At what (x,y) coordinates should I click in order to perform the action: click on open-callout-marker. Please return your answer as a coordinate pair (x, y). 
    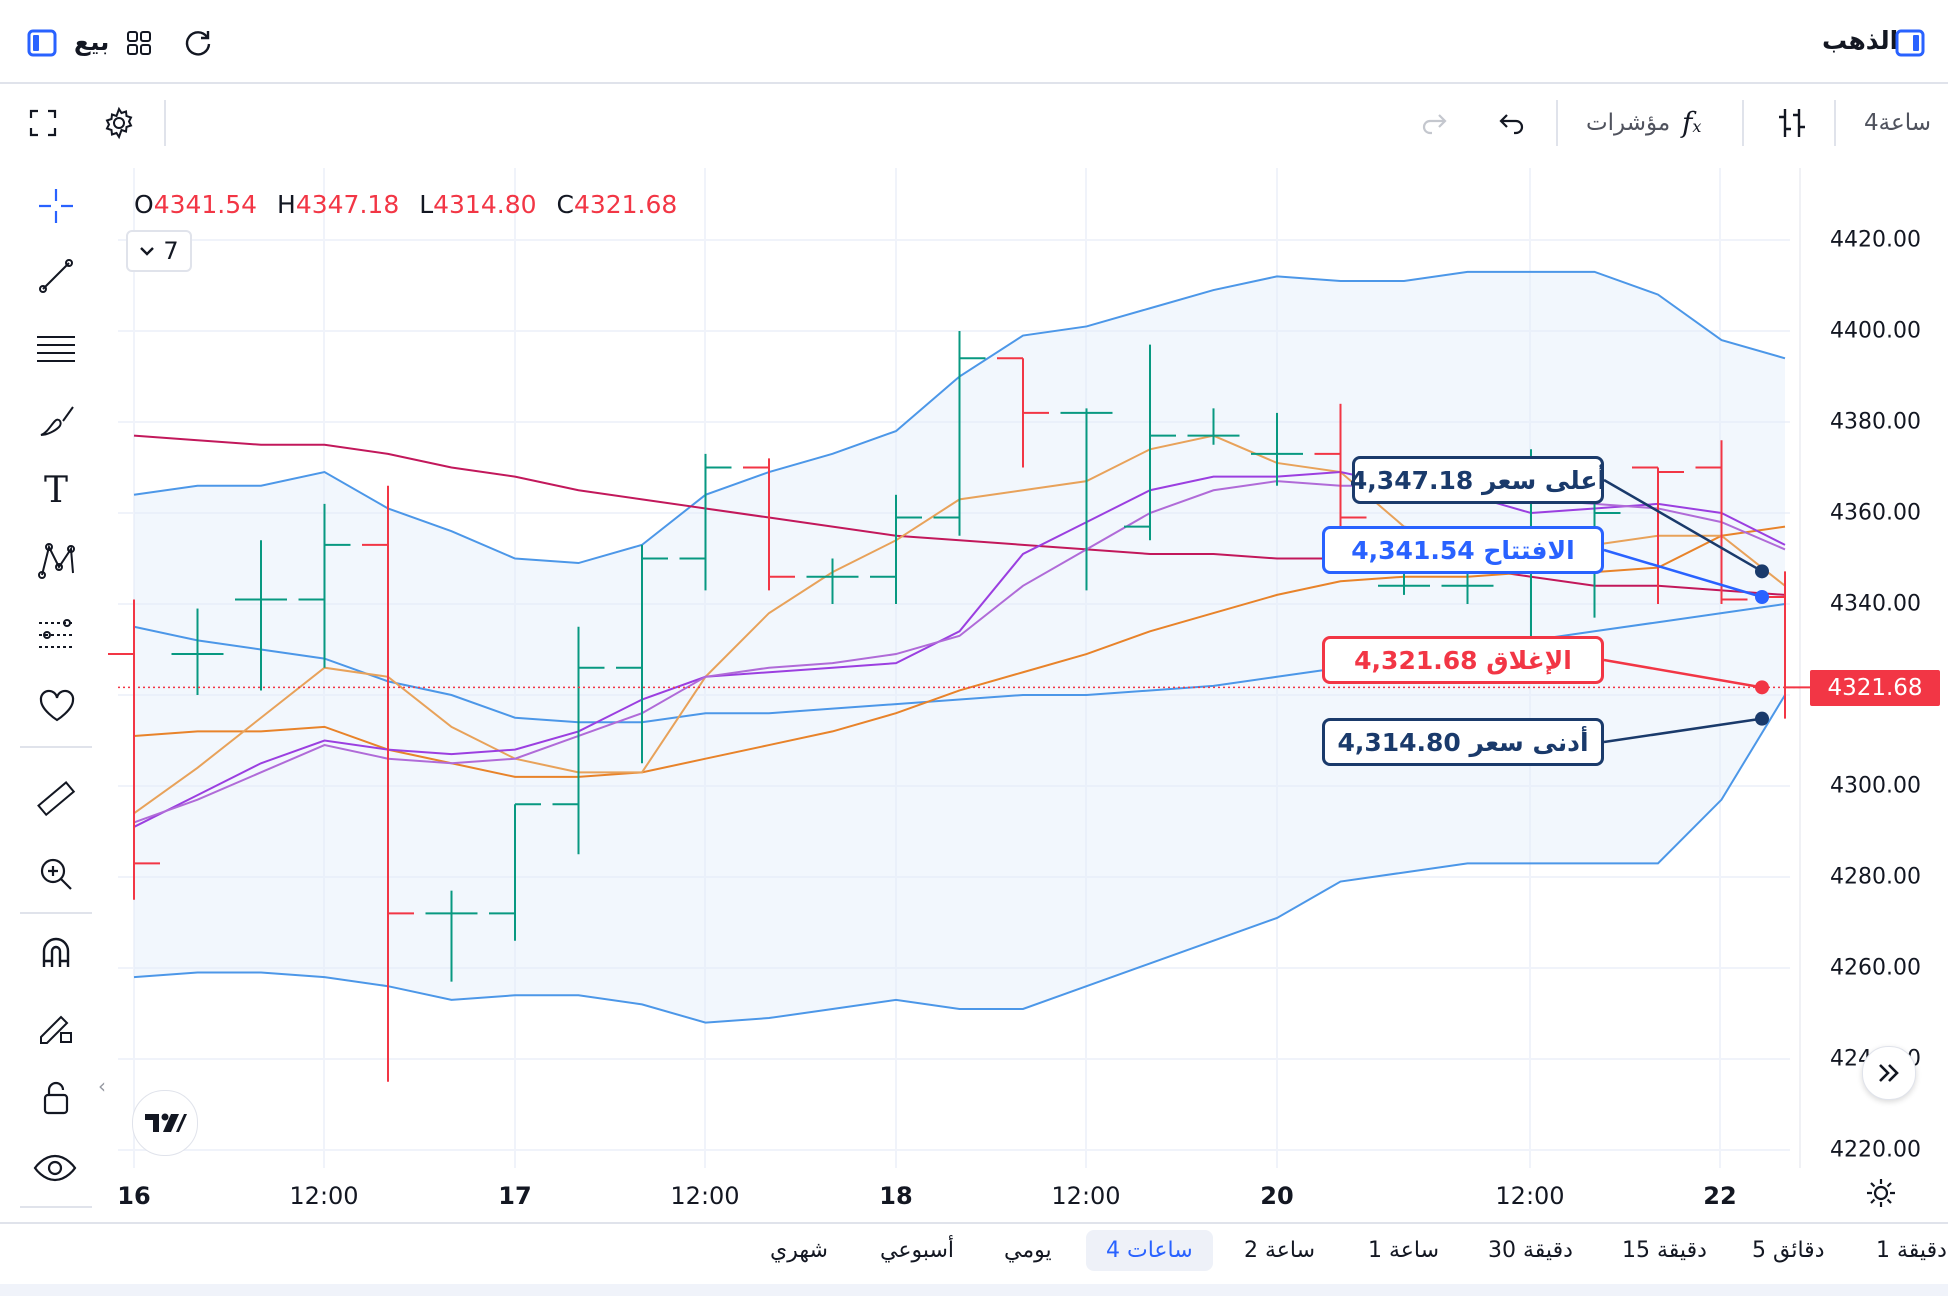
    Looking at the image, I should click on (1762, 596).